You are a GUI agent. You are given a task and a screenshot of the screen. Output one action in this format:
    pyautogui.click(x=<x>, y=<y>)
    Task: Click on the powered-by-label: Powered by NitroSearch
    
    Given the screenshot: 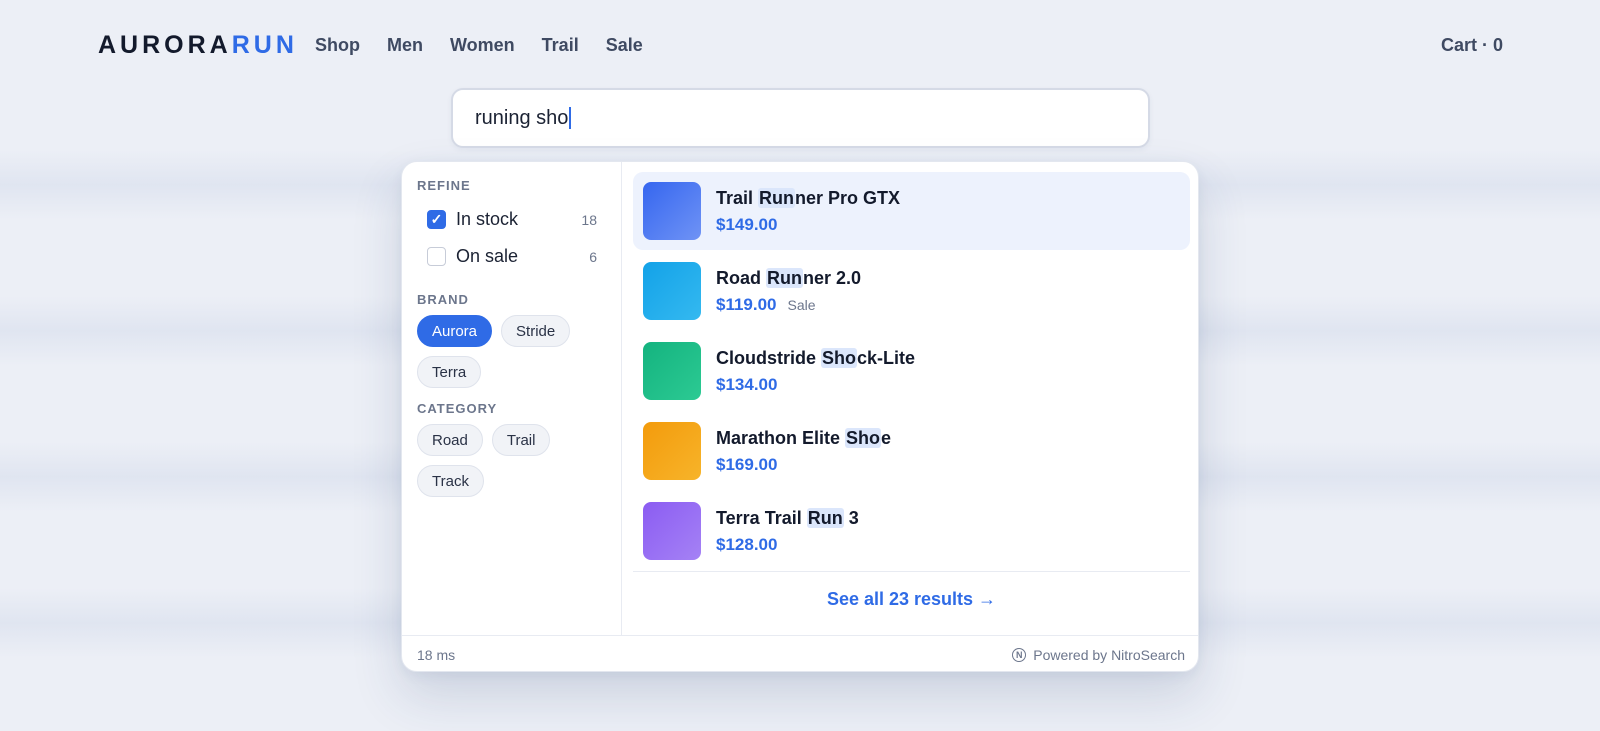 What is the action you would take?
    pyautogui.click(x=1109, y=654)
    